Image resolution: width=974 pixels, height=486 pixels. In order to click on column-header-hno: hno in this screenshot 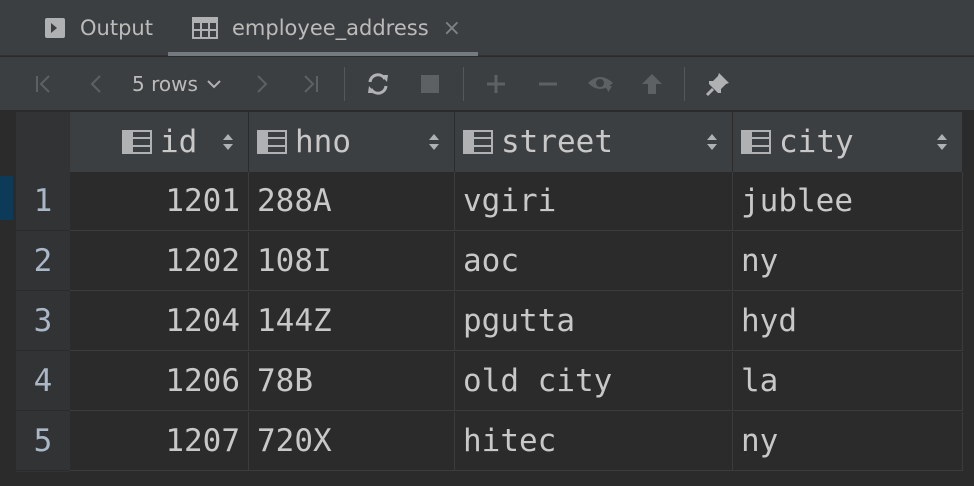, I will do `click(352, 142)`.